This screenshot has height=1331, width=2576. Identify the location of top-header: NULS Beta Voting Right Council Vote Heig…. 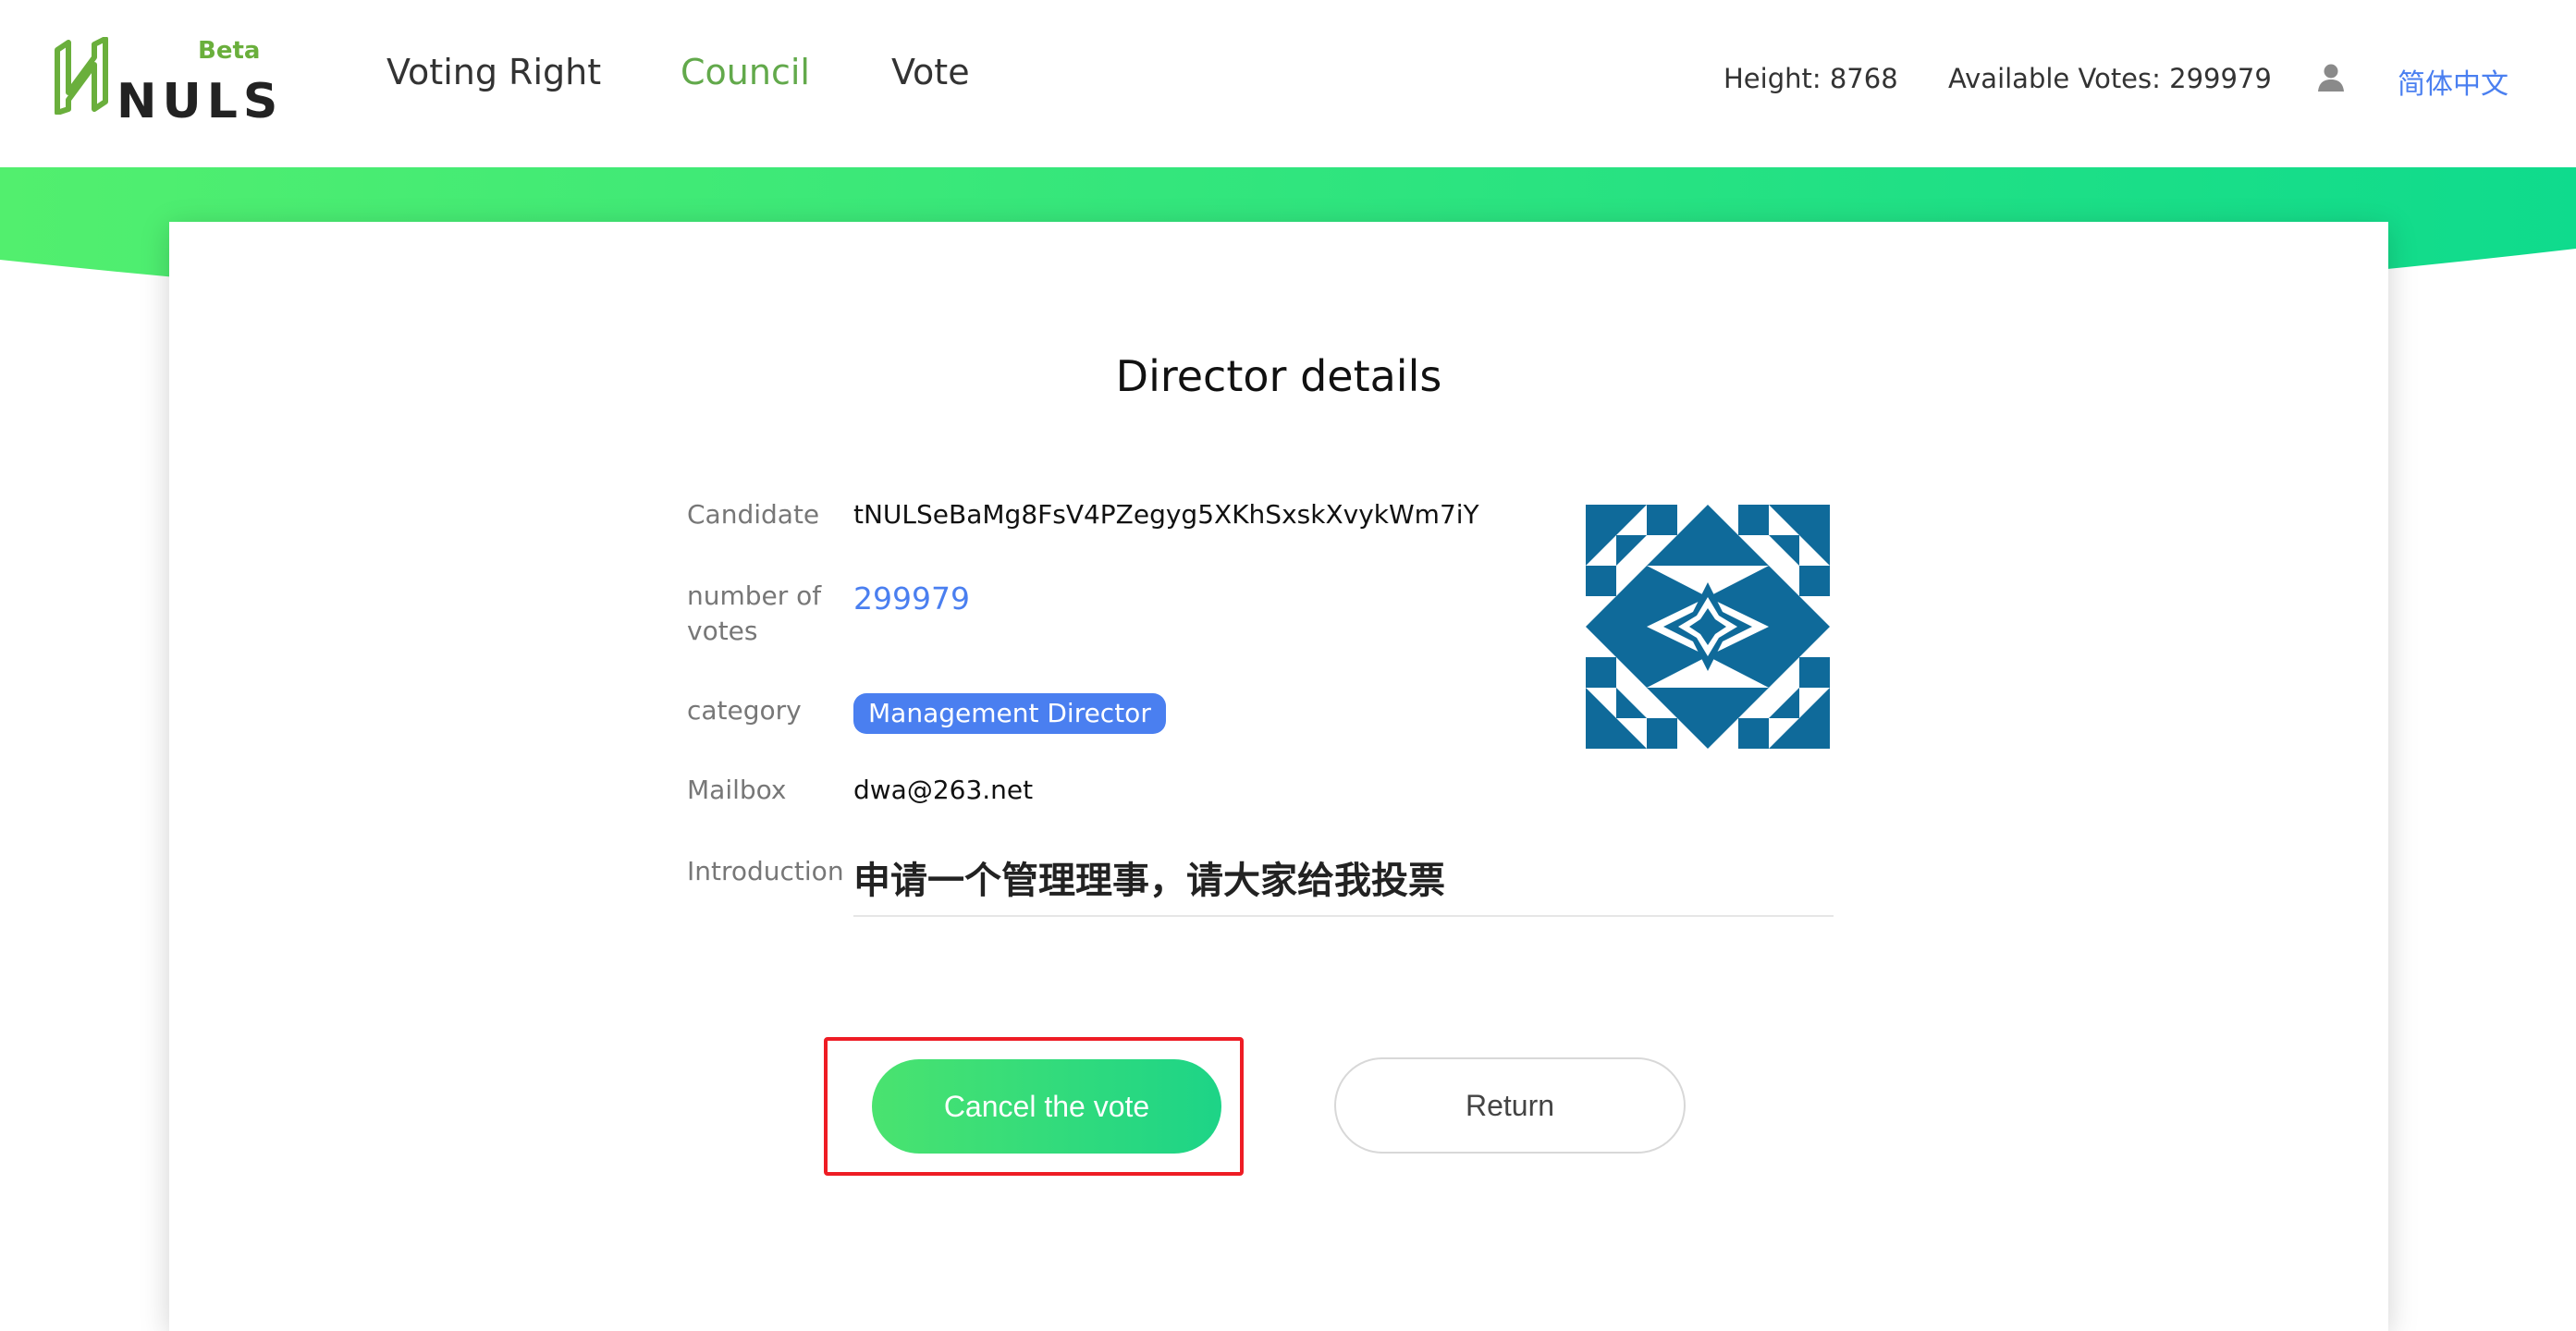
(1288, 83).